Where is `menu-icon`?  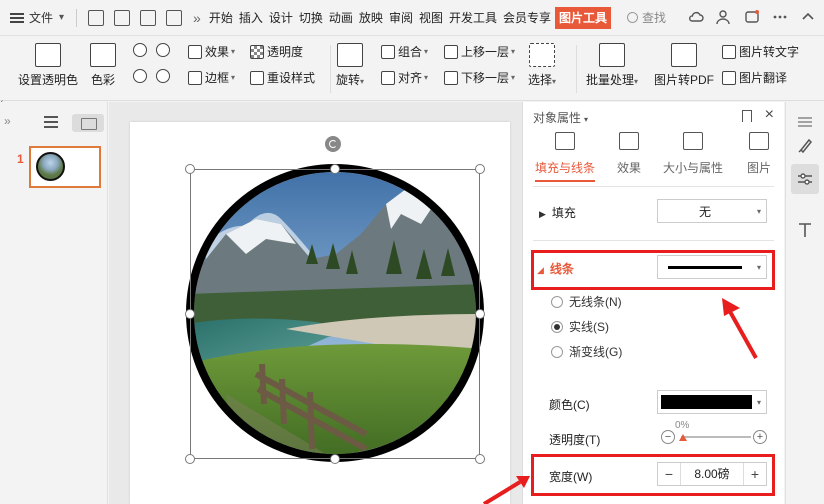
menu-icon is located at coordinates (17, 17).